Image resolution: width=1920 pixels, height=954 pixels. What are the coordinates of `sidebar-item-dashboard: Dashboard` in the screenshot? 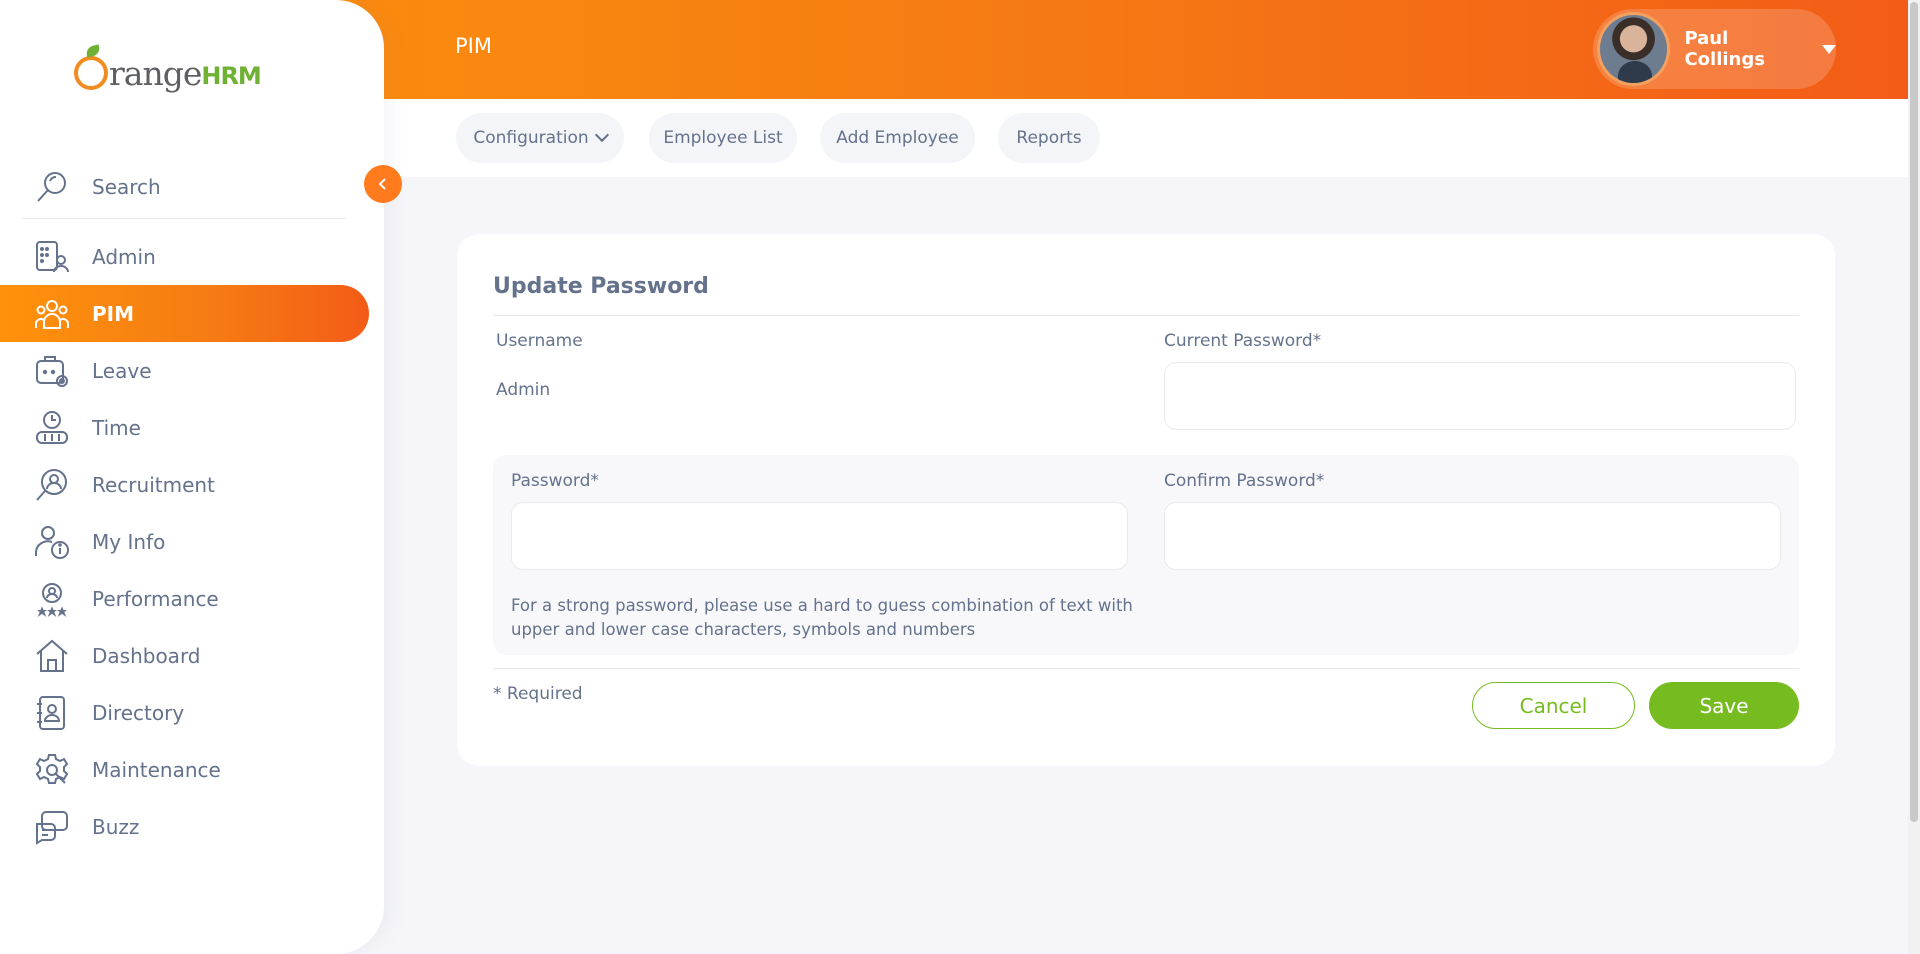 It's located at (192, 655).